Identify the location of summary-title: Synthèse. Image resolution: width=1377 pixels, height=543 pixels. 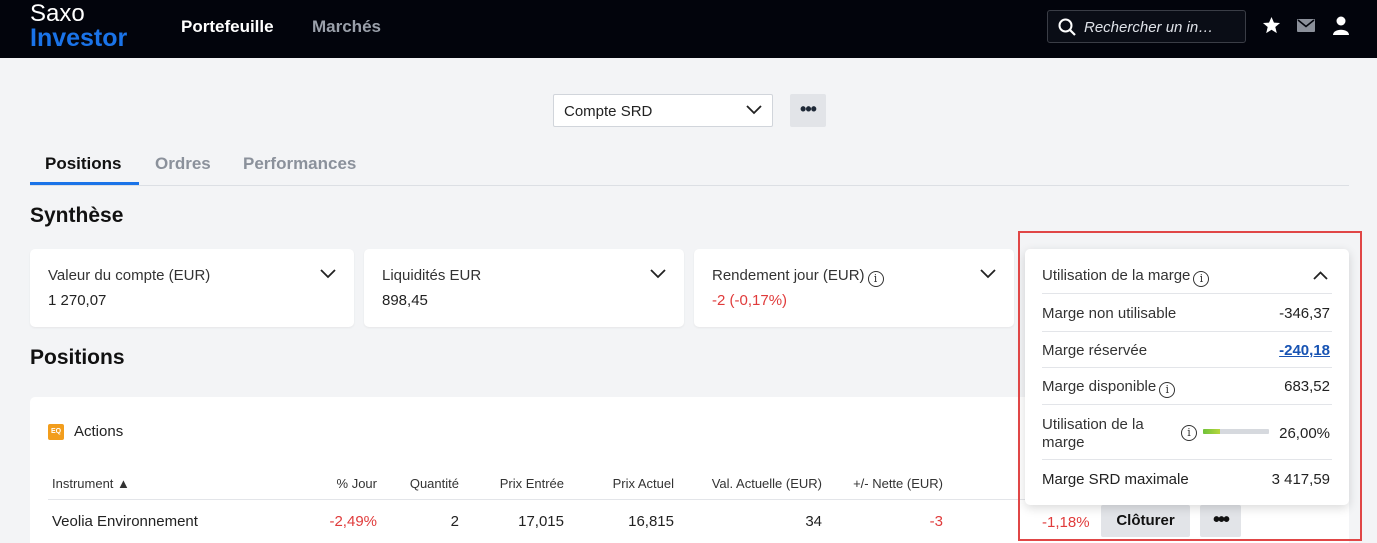
(77, 215).